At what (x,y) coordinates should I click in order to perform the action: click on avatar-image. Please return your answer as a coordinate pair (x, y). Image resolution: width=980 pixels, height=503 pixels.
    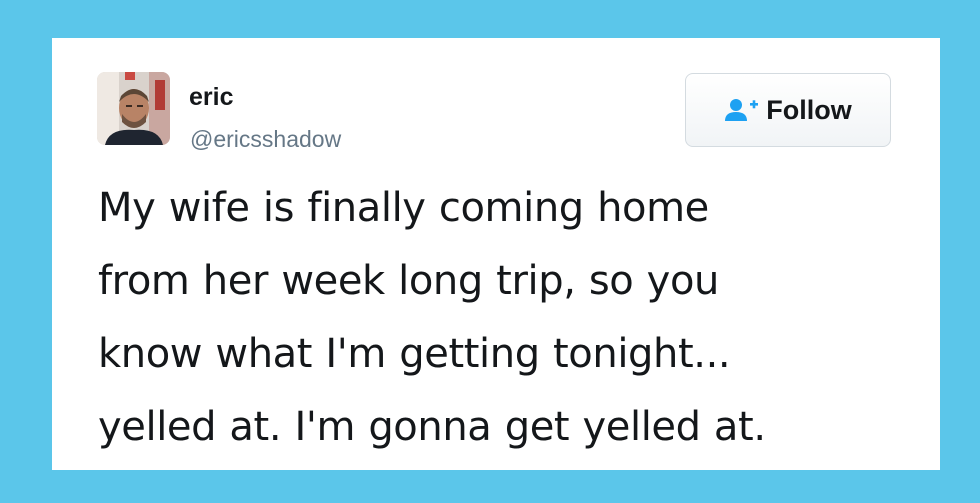
    Looking at the image, I should click on (133, 108).